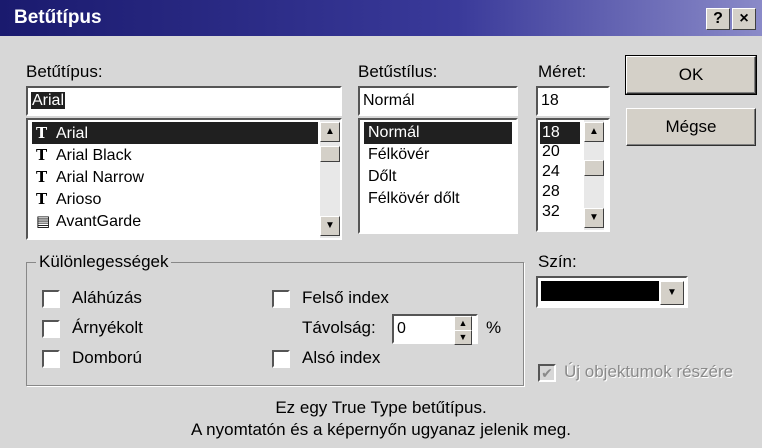 The width and height of the screenshot is (762, 448). Describe the element at coordinates (672, 293) in the screenshot. I see `chevron-down-icon: ▼` at that location.